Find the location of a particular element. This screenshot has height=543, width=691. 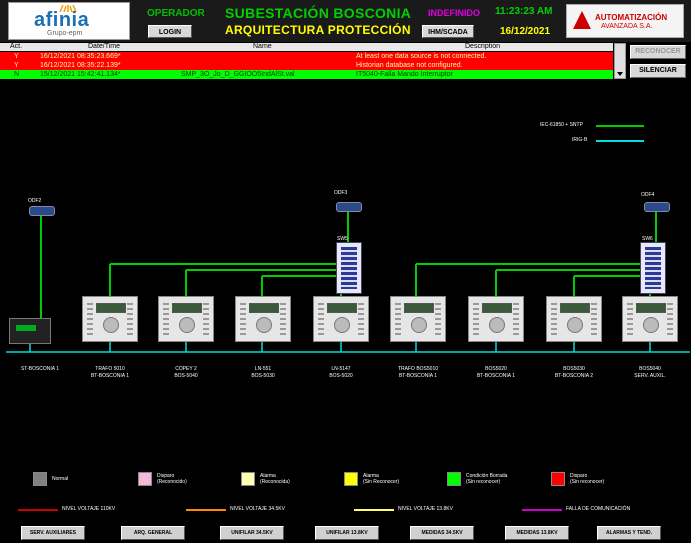

device-label: BOS5020 BT-BOSCONIA 1 is located at coordinates (496, 372).